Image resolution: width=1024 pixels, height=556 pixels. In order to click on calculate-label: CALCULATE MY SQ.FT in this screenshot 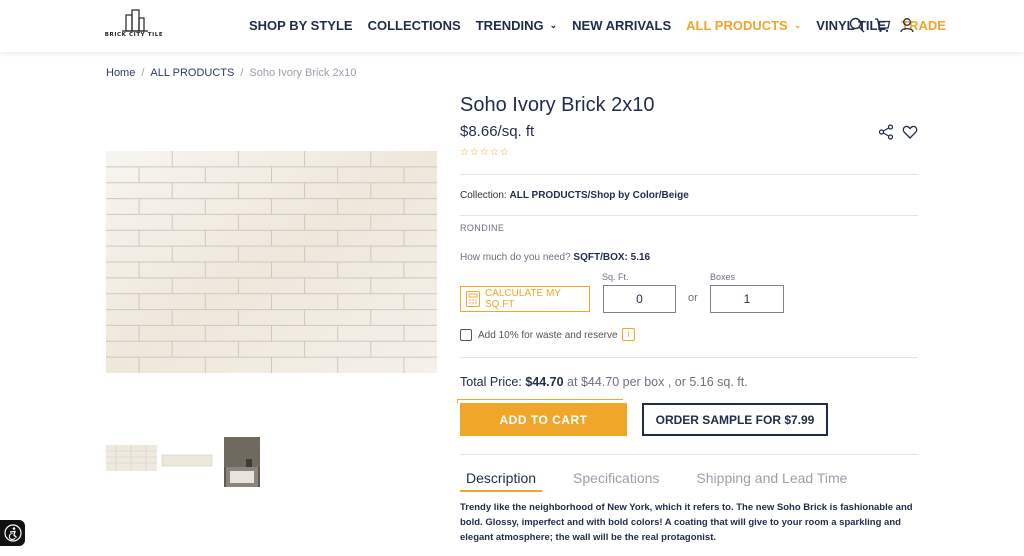, I will do `click(523, 299)`.